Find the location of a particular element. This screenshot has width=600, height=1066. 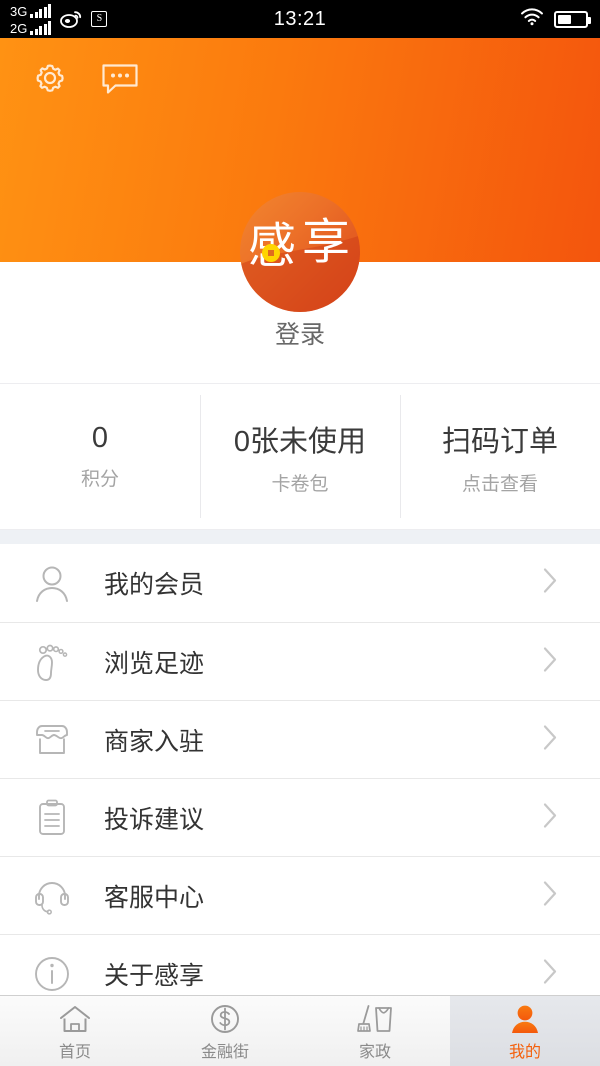

bottom-tab-bar: 首页 金融街 家政 我的 is located at coordinates (300, 1030).